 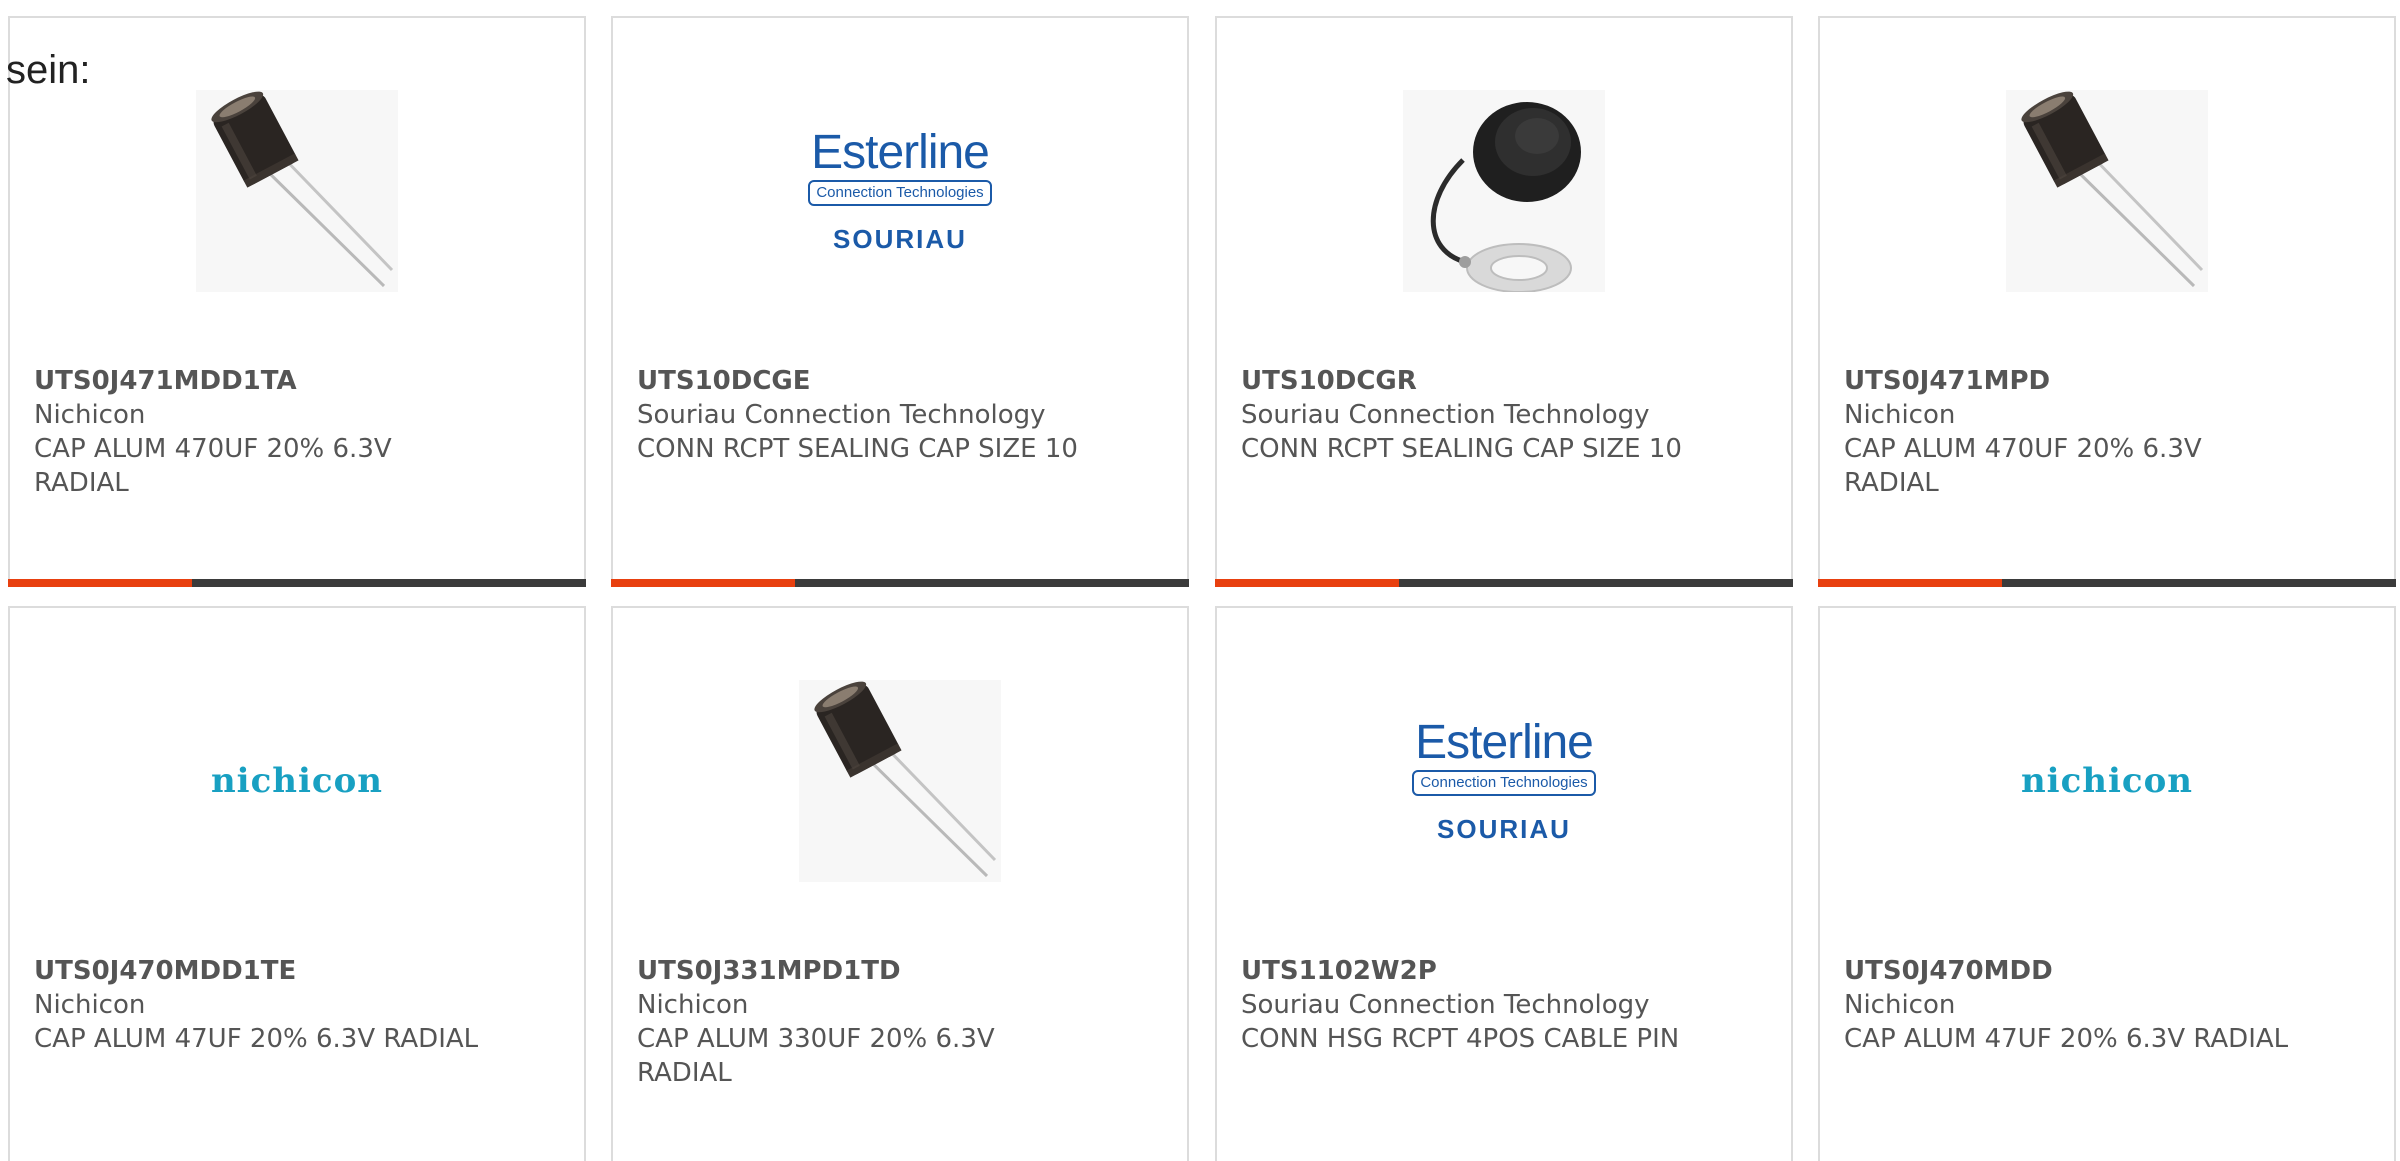 I want to click on part-number-link: UTS10DCGR, so click(x=1466, y=381).